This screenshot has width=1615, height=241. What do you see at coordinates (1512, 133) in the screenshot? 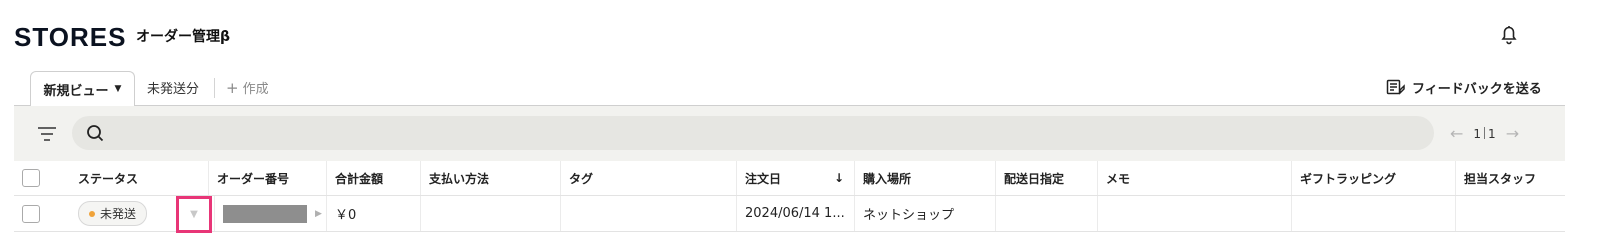
I see `chevron-right-icon: →` at bounding box center [1512, 133].